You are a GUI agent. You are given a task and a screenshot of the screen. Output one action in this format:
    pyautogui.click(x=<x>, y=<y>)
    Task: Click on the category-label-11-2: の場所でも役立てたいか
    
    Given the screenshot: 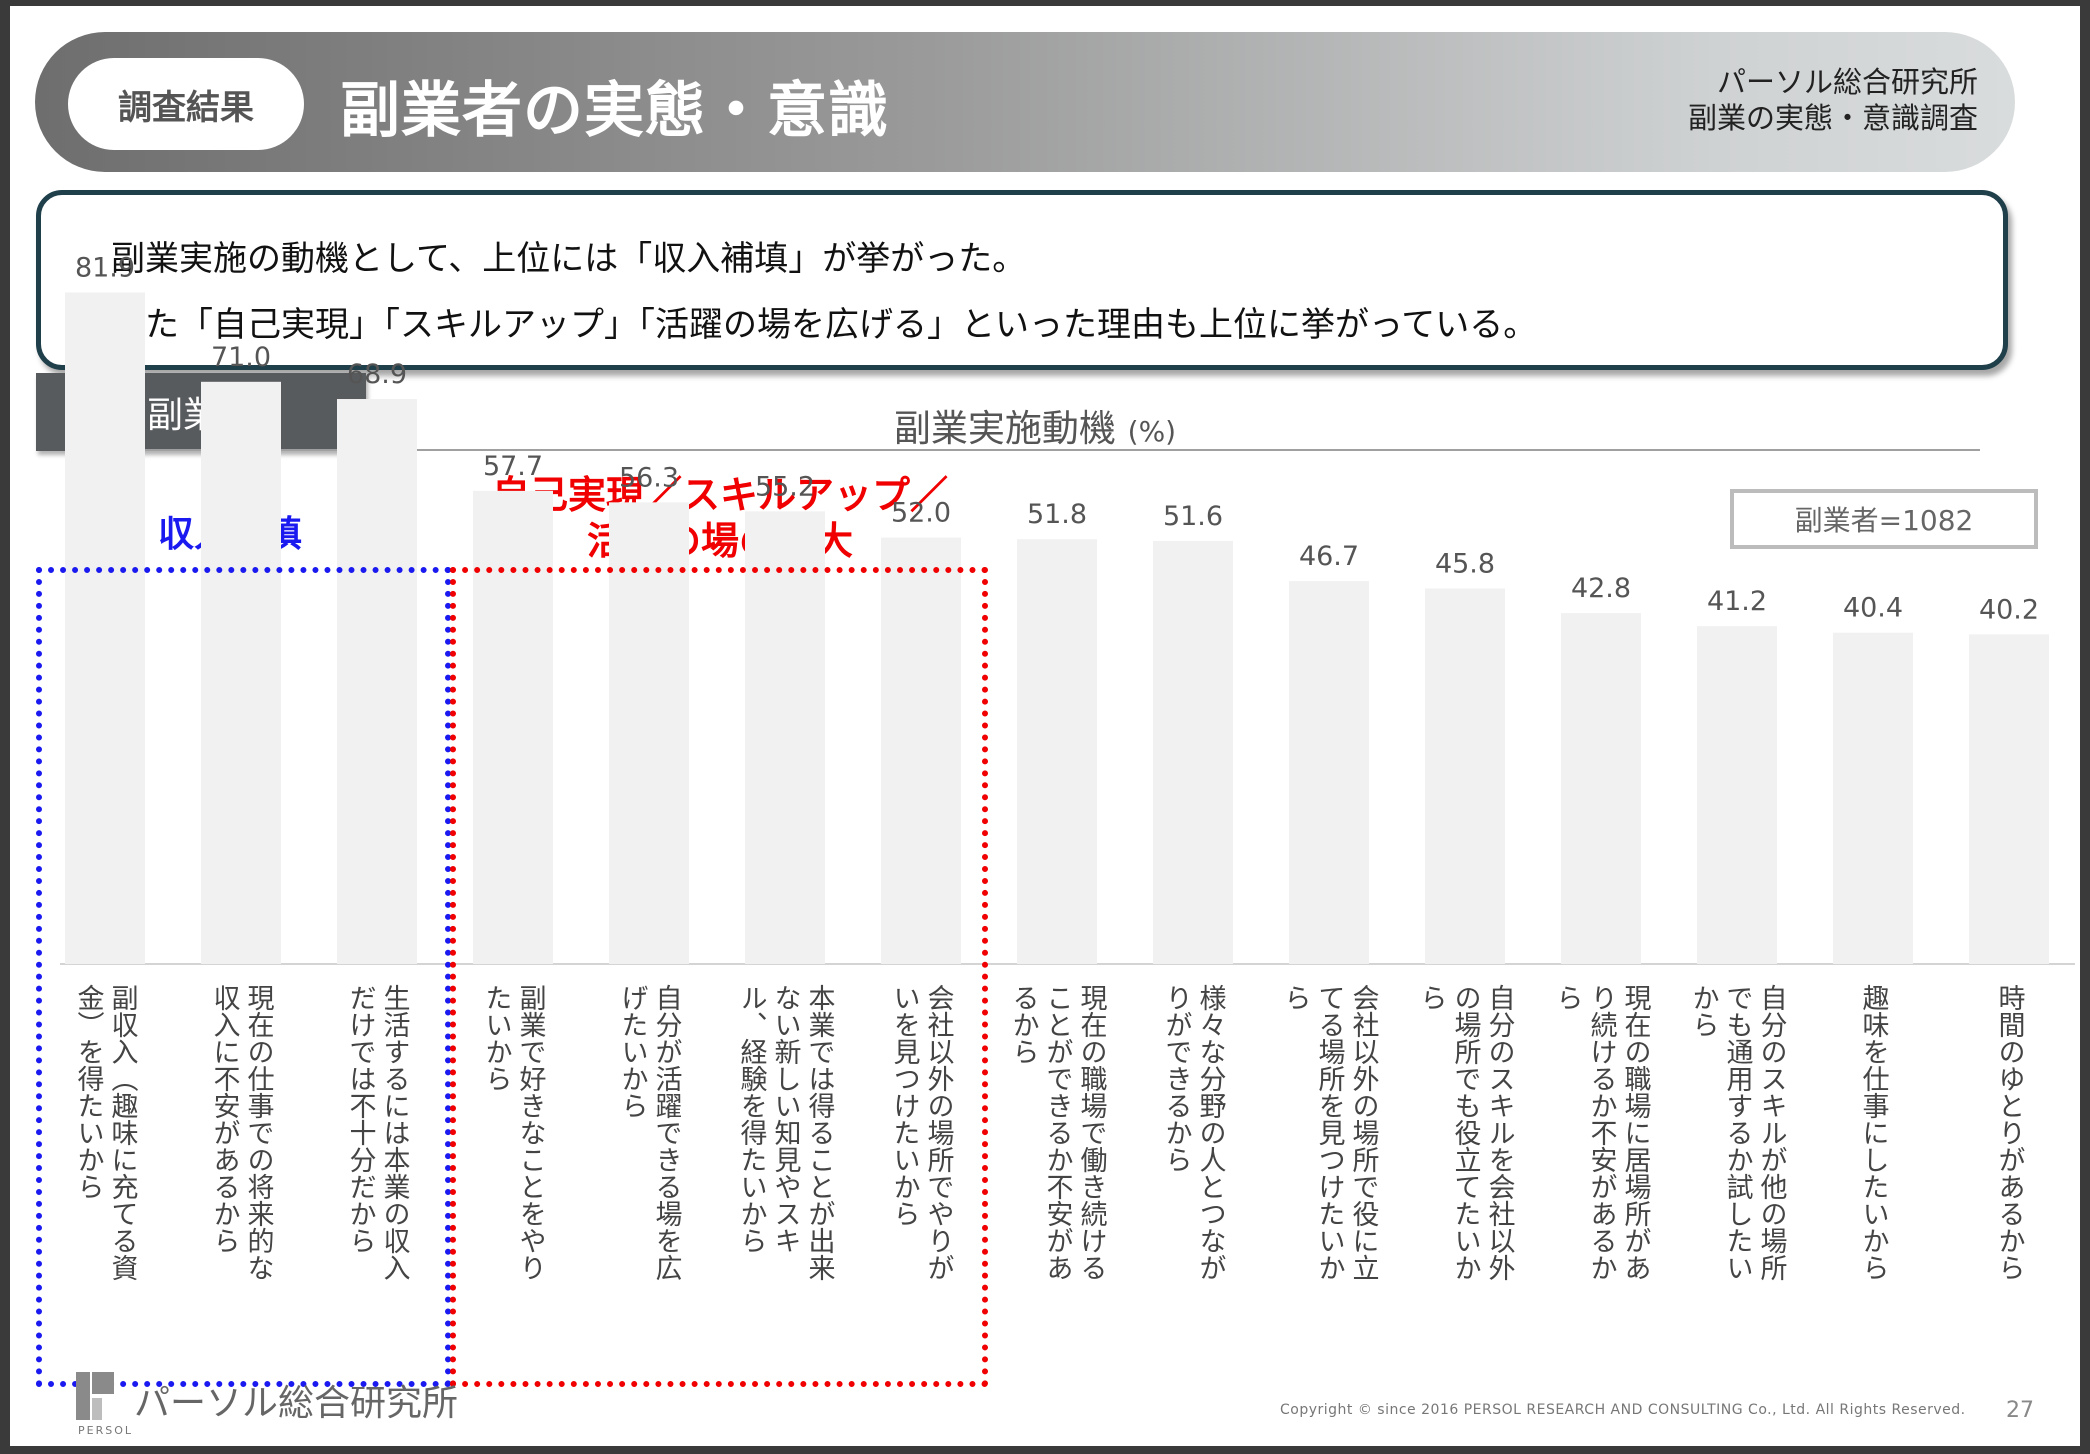 What is the action you would take?
    pyautogui.click(x=1466, y=1132)
    